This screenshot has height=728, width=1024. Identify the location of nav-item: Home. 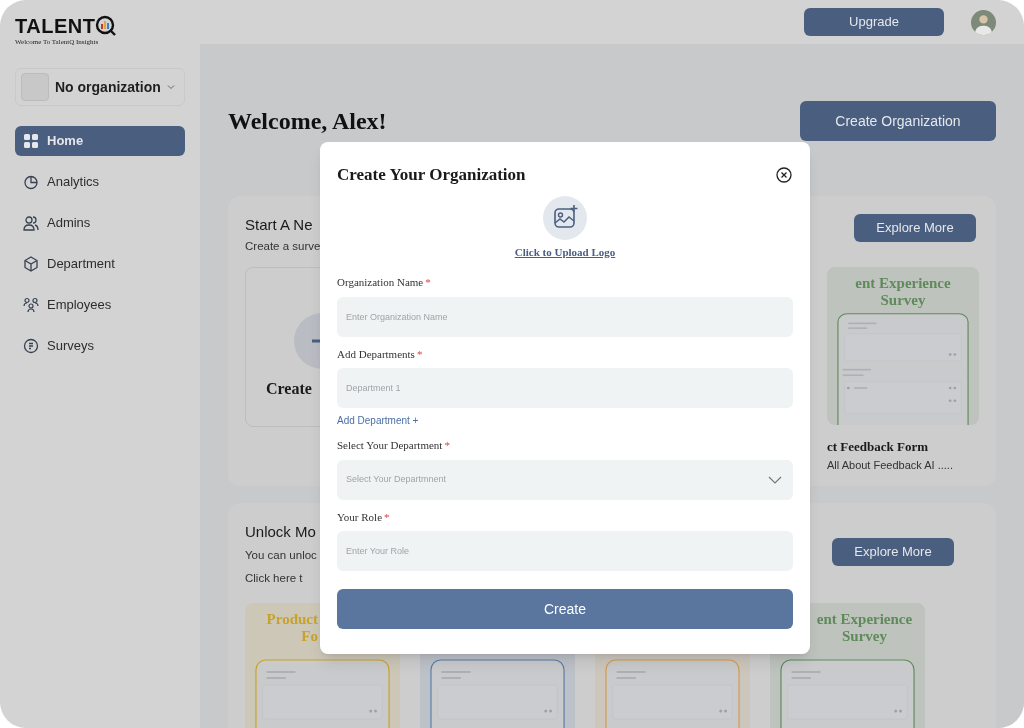
(100, 141).